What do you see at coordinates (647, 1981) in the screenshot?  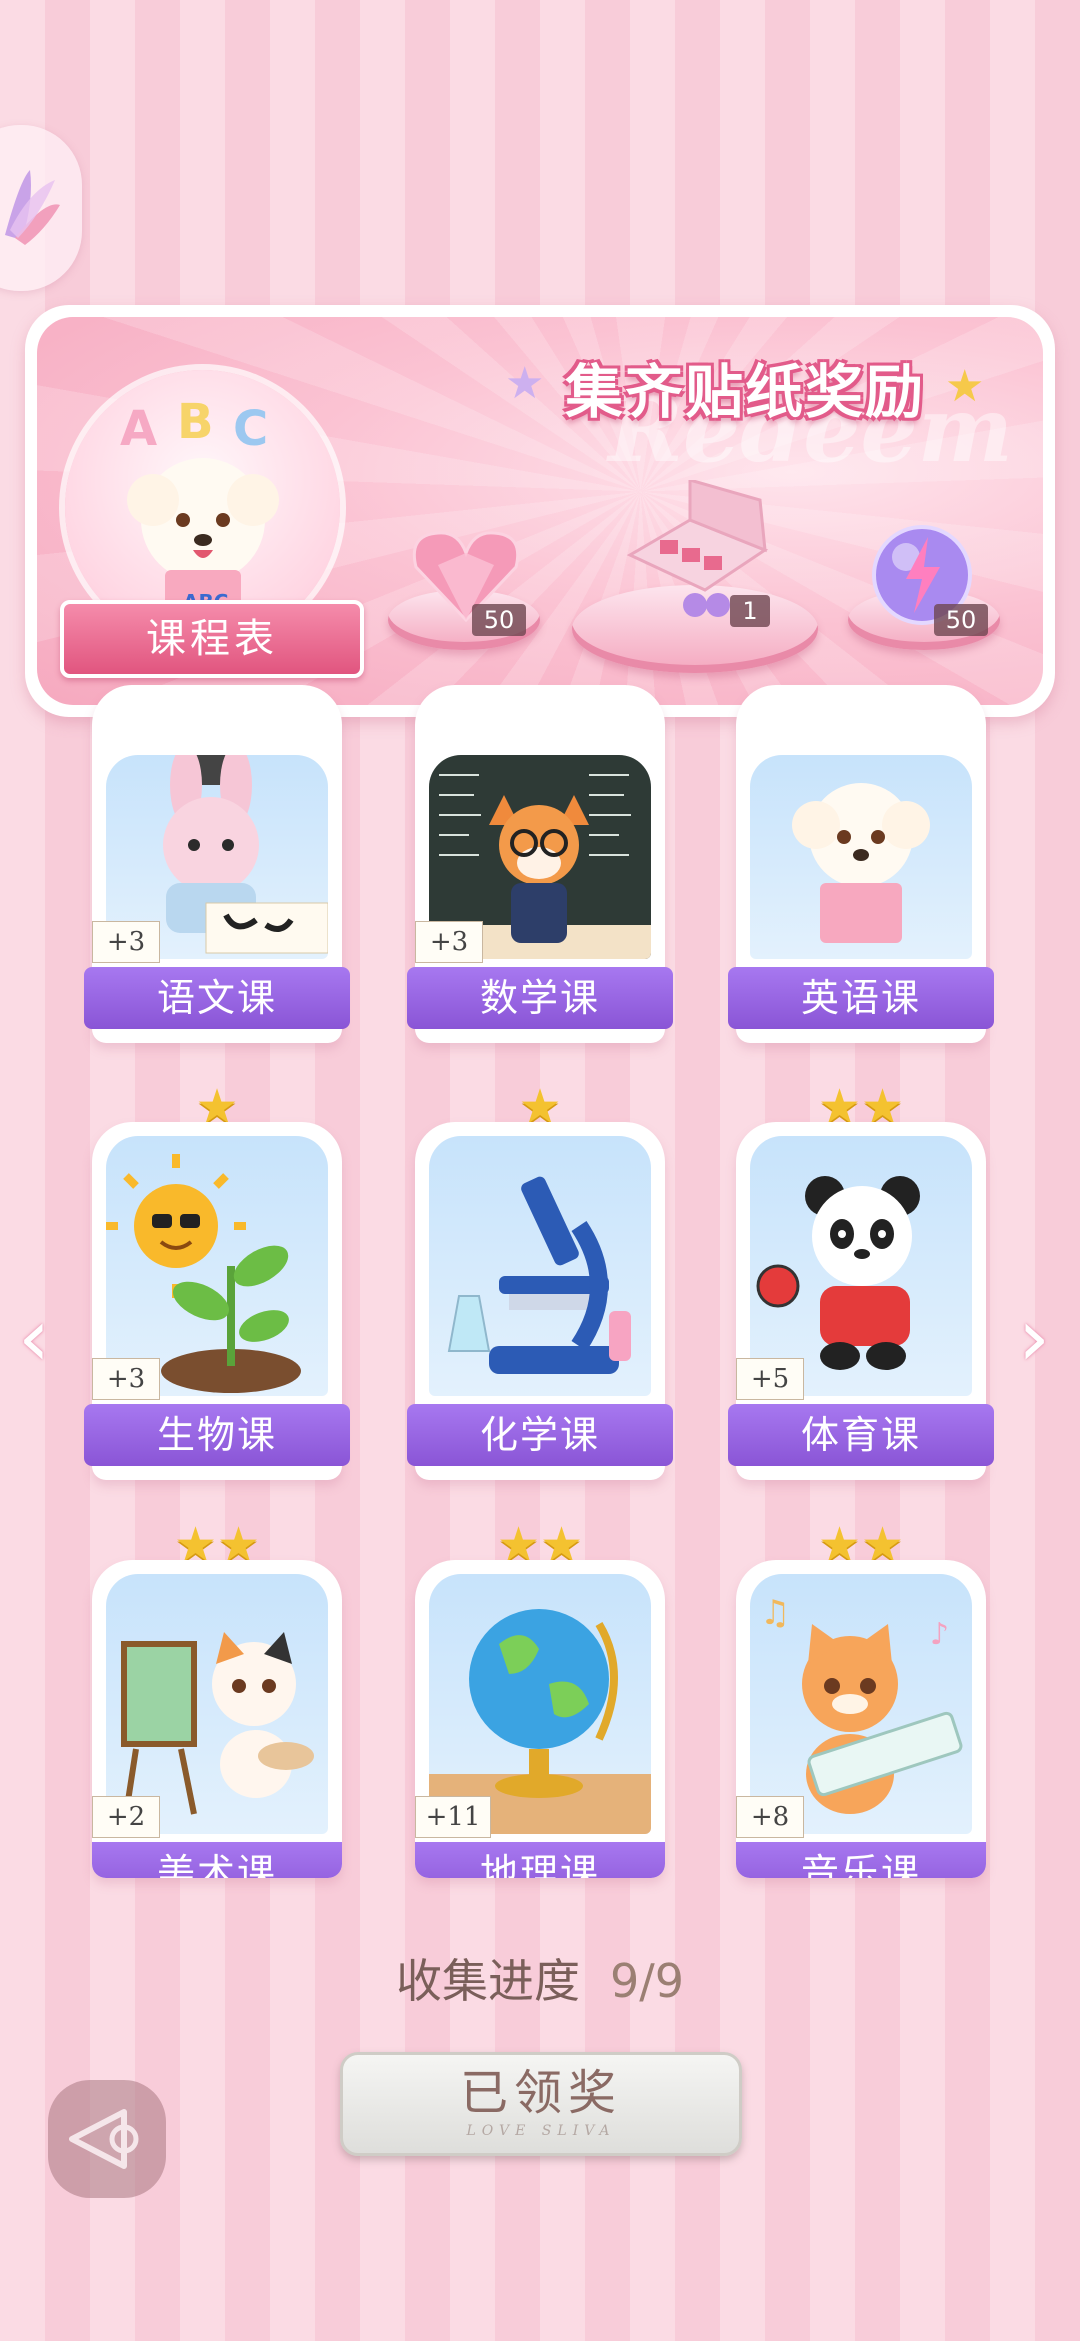 I see `progress-value: 9/9` at bounding box center [647, 1981].